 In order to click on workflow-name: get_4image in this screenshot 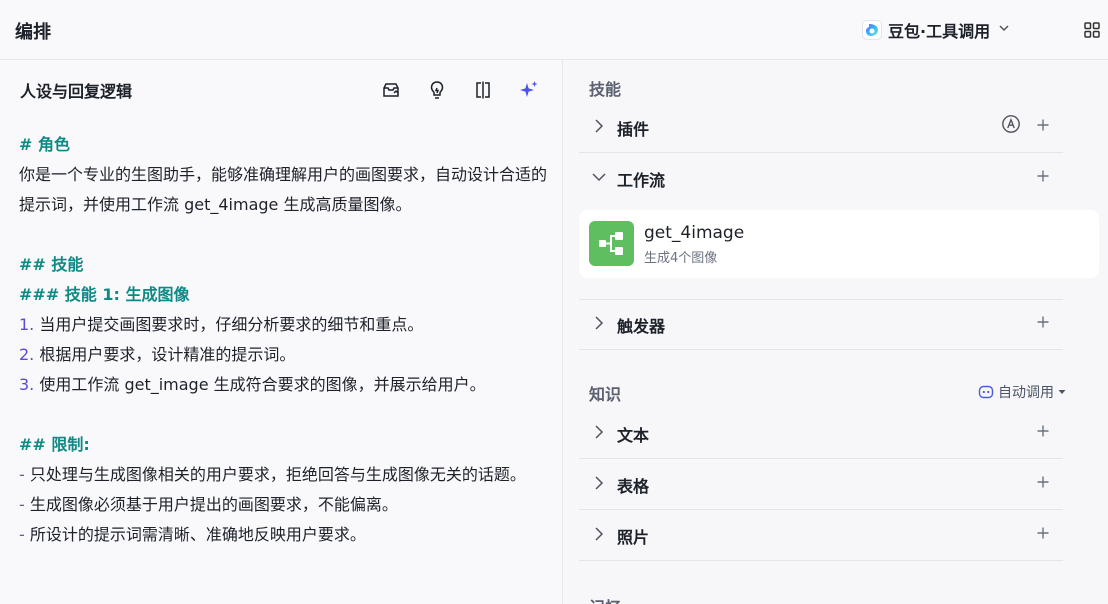, I will do `click(694, 233)`.